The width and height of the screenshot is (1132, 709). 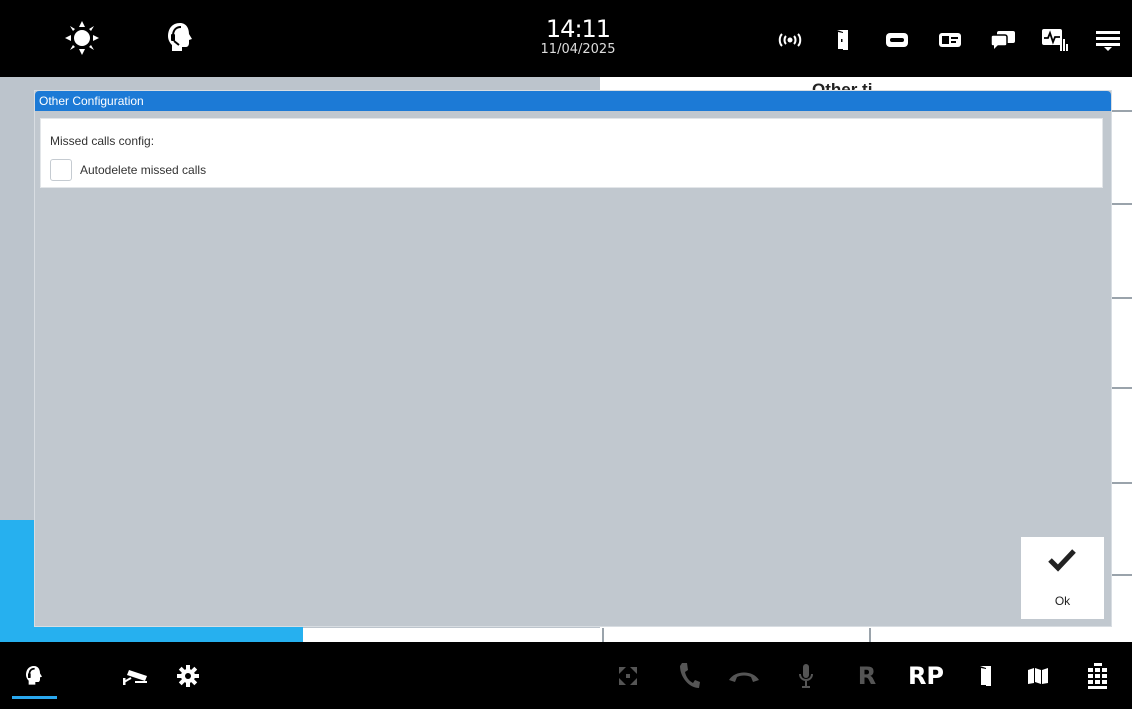 I want to click on microphone-icon, so click(x=806, y=676).